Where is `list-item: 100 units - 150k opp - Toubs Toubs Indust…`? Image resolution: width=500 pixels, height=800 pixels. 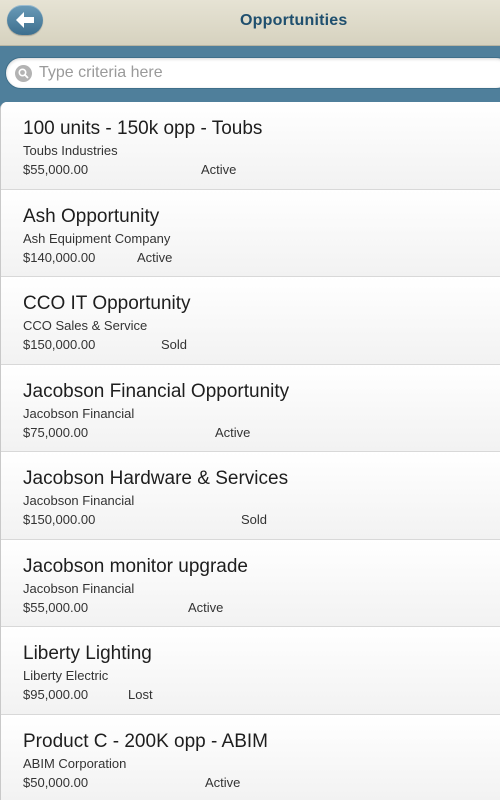
list-item: 100 units - 150k opp - Toubs Toubs Indust… is located at coordinates (250, 146).